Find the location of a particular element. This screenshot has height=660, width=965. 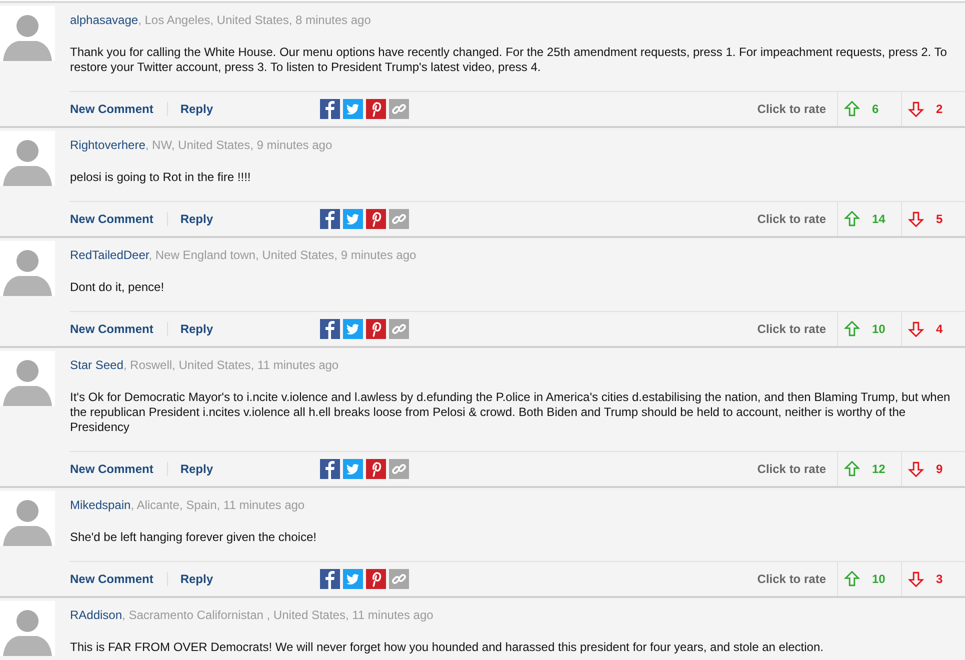

downvote-count: 3 is located at coordinates (939, 579).